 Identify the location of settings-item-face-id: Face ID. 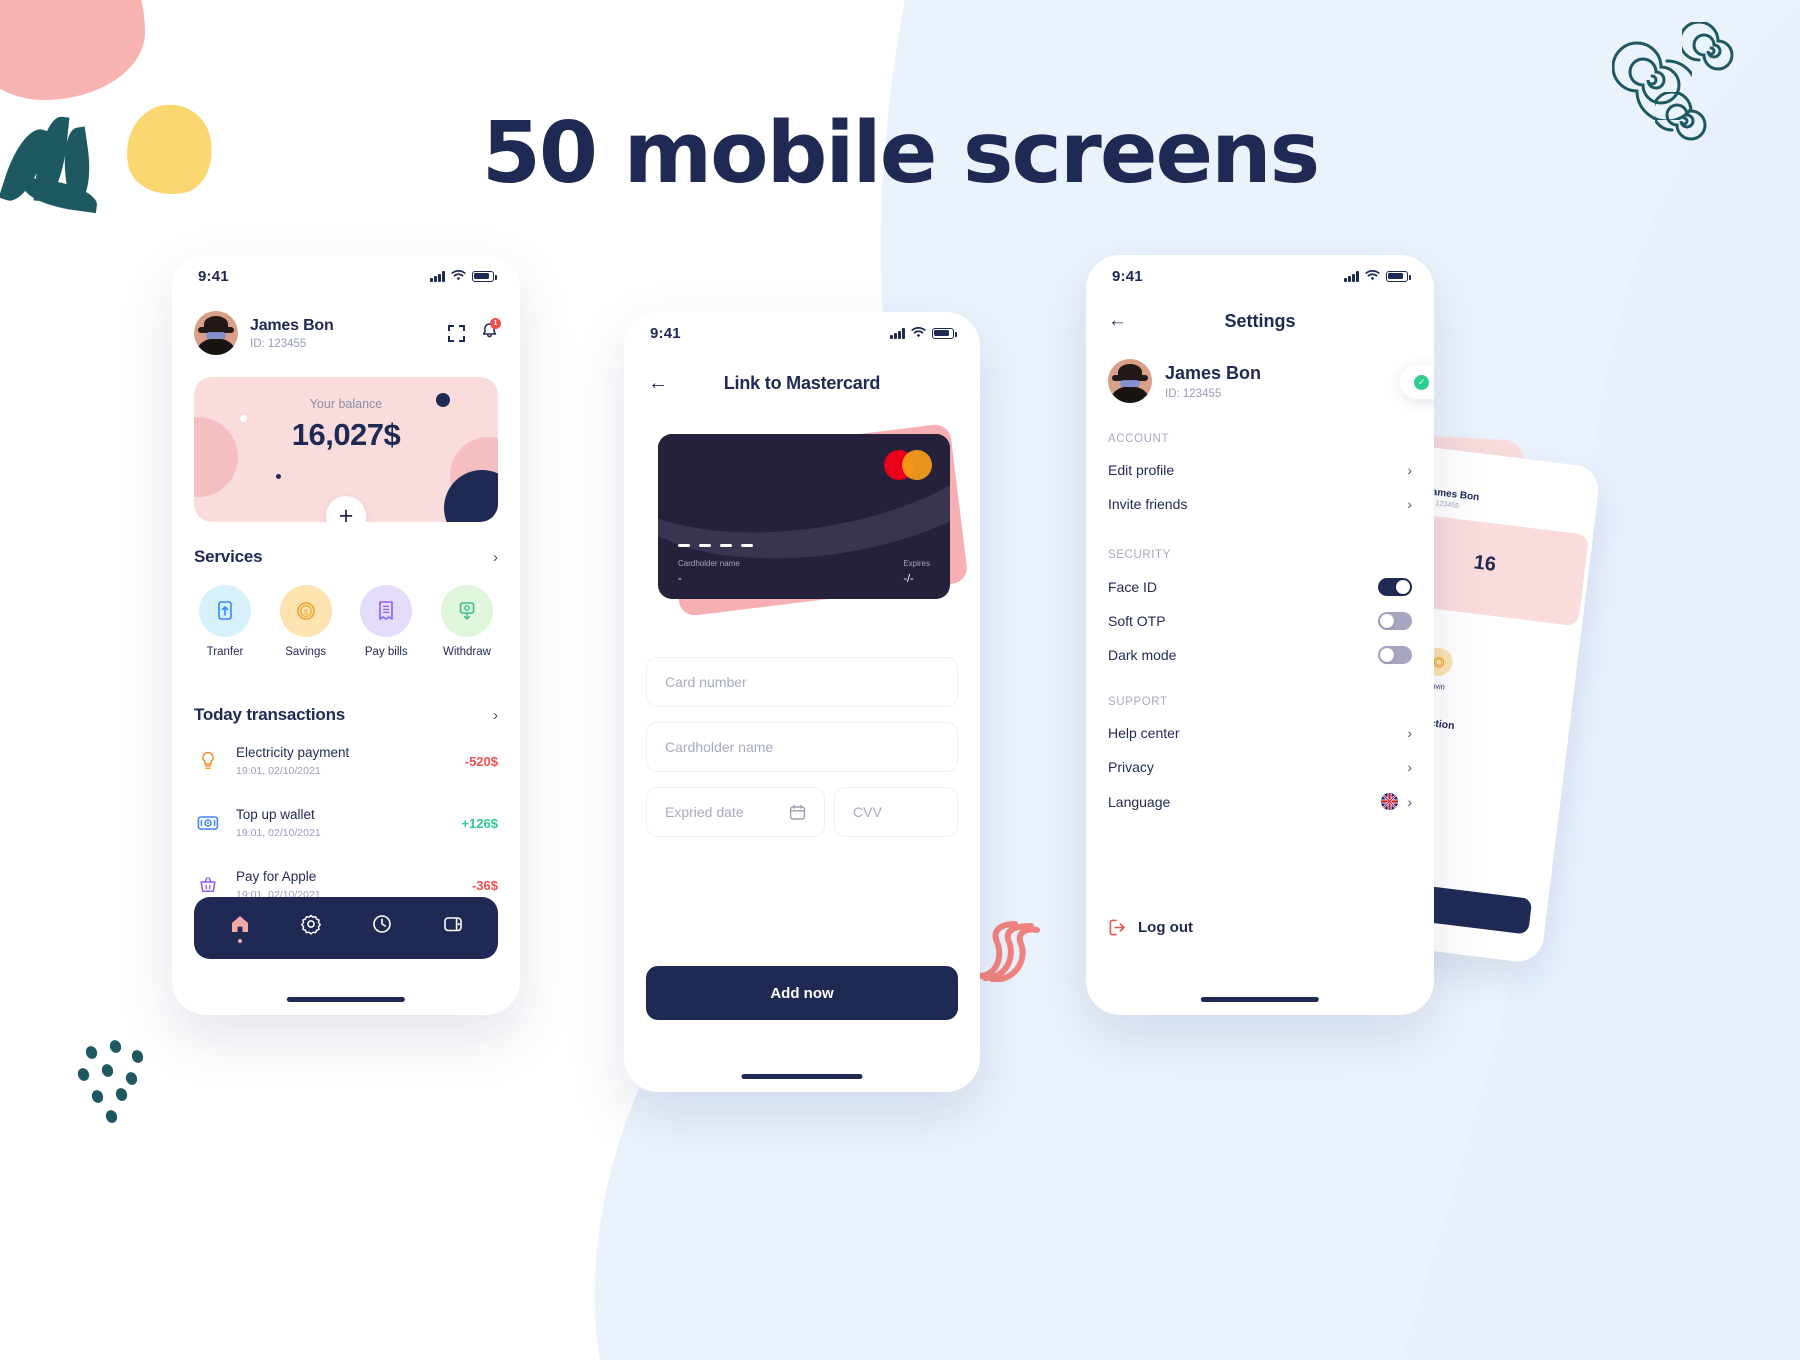
(1260, 587).